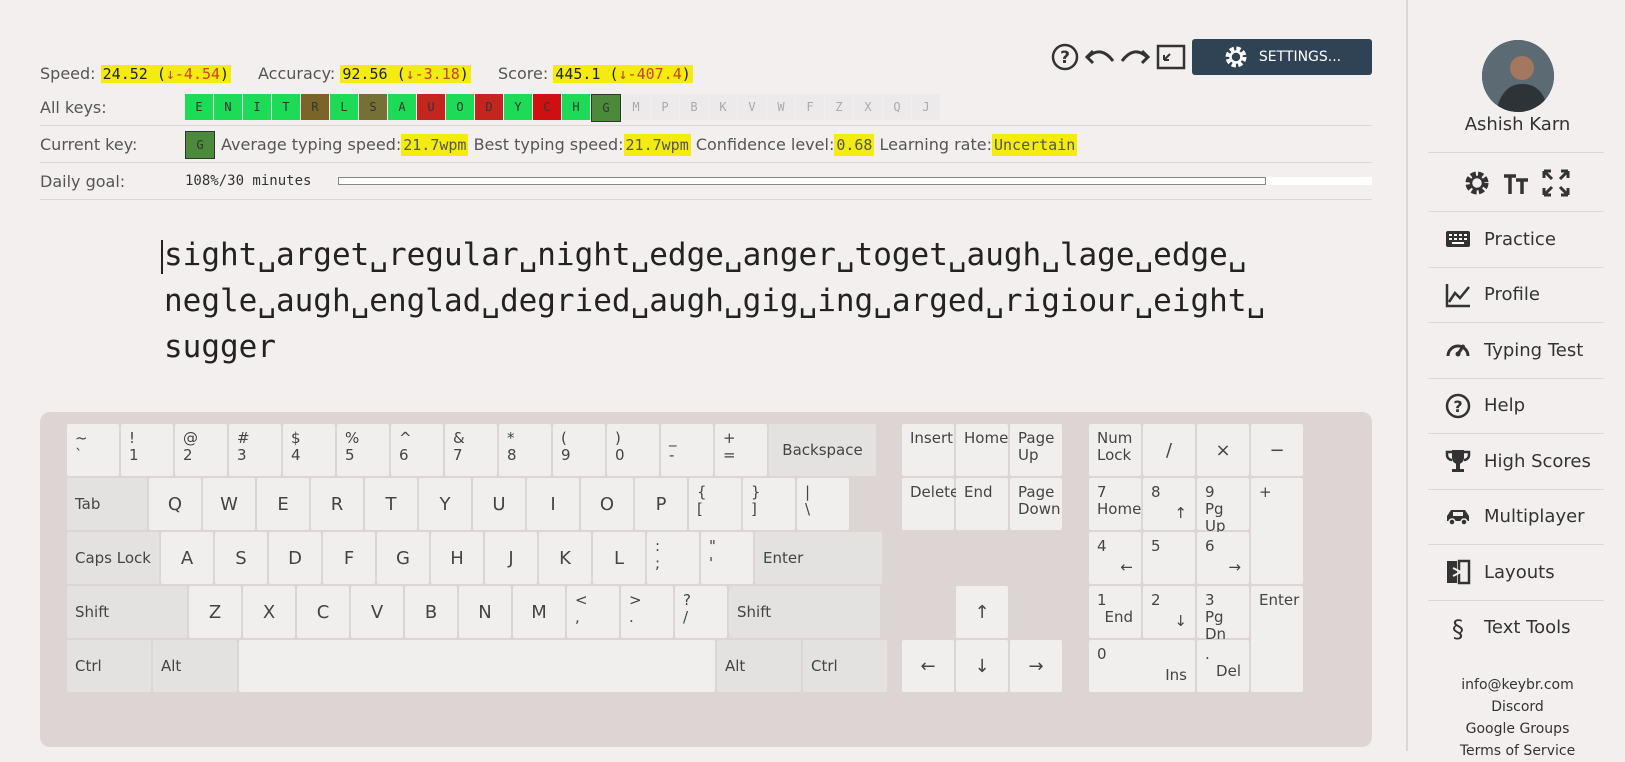 The height and width of the screenshot is (762, 1625). Describe the element at coordinates (930, 504) in the screenshot. I see `delete-key: Delete` at that location.